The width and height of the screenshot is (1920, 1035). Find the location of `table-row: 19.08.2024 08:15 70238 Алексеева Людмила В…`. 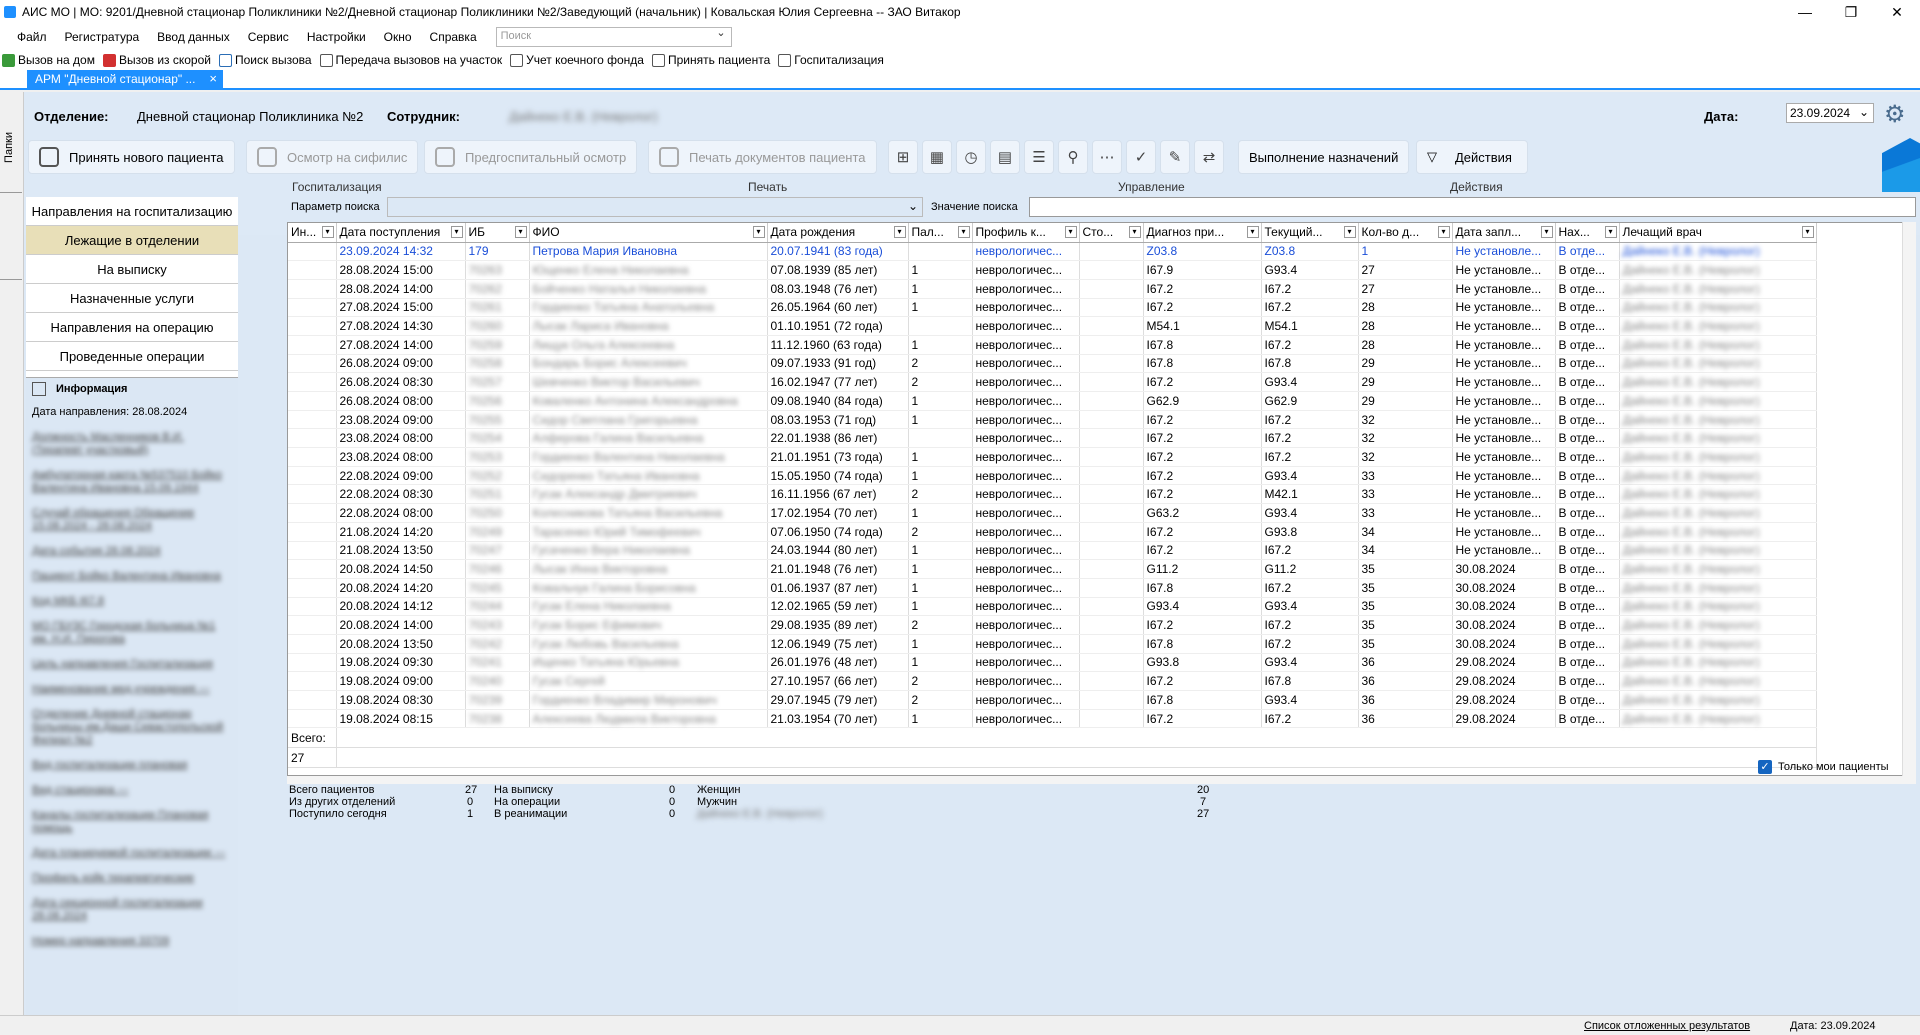

table-row: 19.08.2024 08:15 70238 Алексеева Людмила В… is located at coordinates (1052, 719).